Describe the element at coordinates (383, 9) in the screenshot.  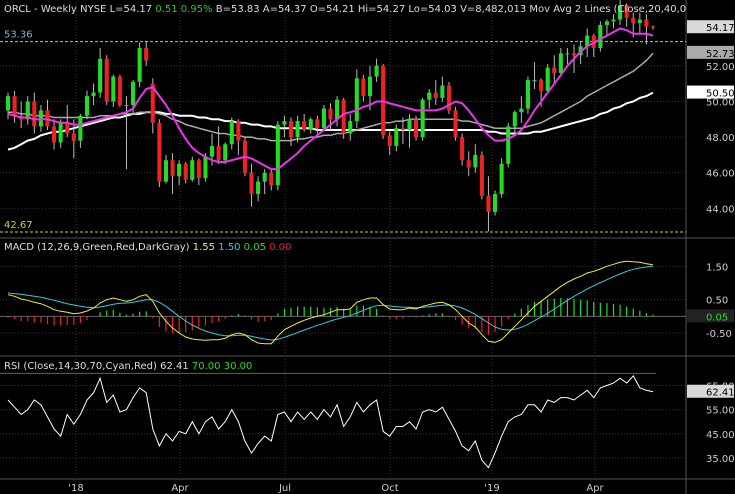
I see `high-price: Hi=54.27` at that location.